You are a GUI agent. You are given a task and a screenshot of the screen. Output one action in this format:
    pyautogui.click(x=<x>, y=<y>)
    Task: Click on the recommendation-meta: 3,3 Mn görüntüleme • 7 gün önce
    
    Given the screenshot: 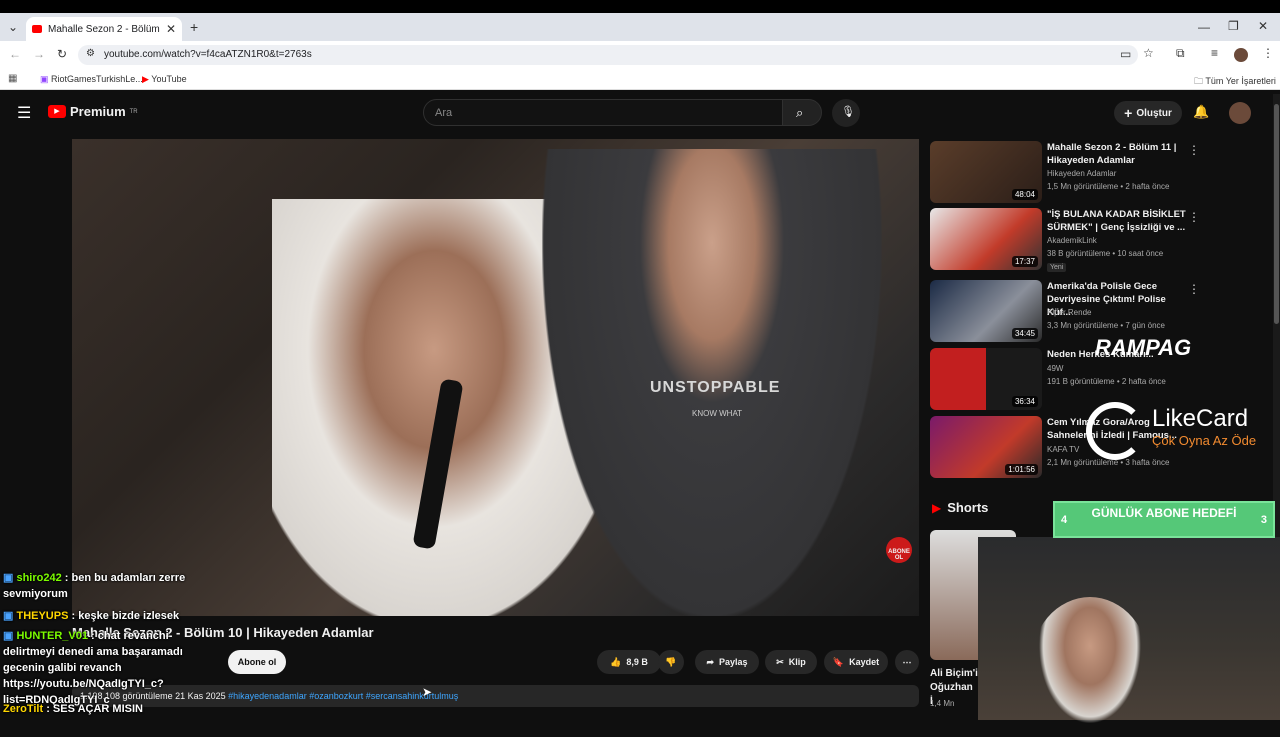 What is the action you would take?
    pyautogui.click(x=1106, y=325)
    